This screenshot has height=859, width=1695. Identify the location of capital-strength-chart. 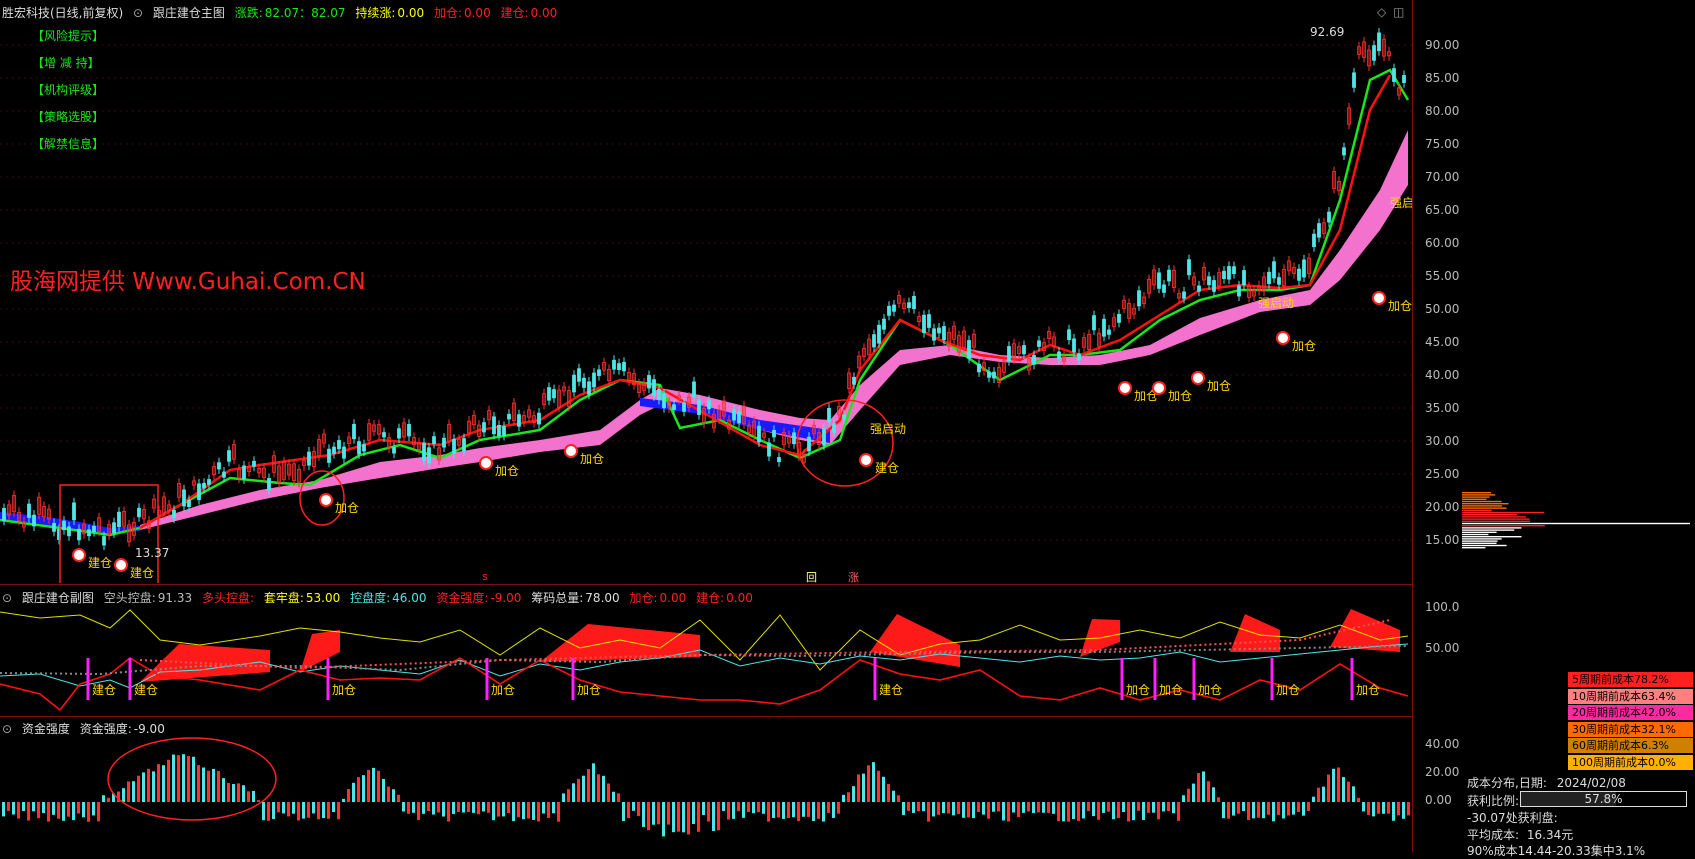
(706, 793).